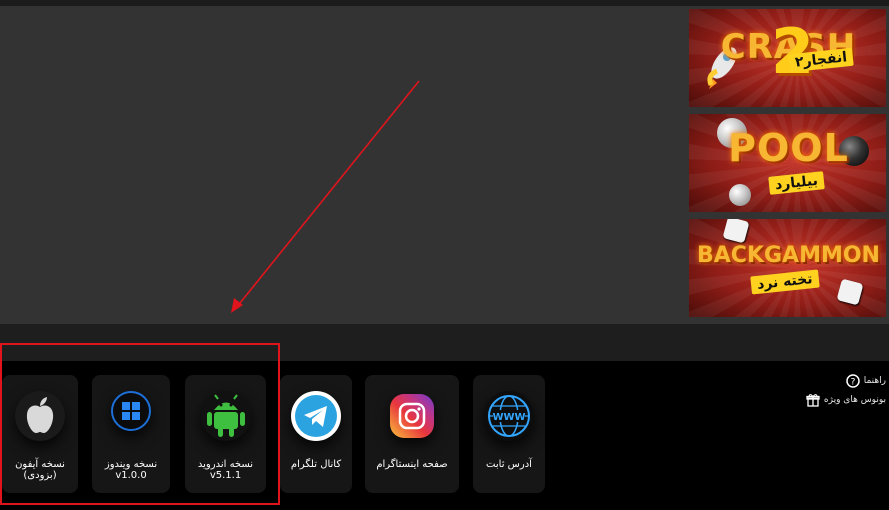  Describe the element at coordinates (509, 464) in the screenshot. I see `fixed-address-card-title: آدرس ثابت` at that location.